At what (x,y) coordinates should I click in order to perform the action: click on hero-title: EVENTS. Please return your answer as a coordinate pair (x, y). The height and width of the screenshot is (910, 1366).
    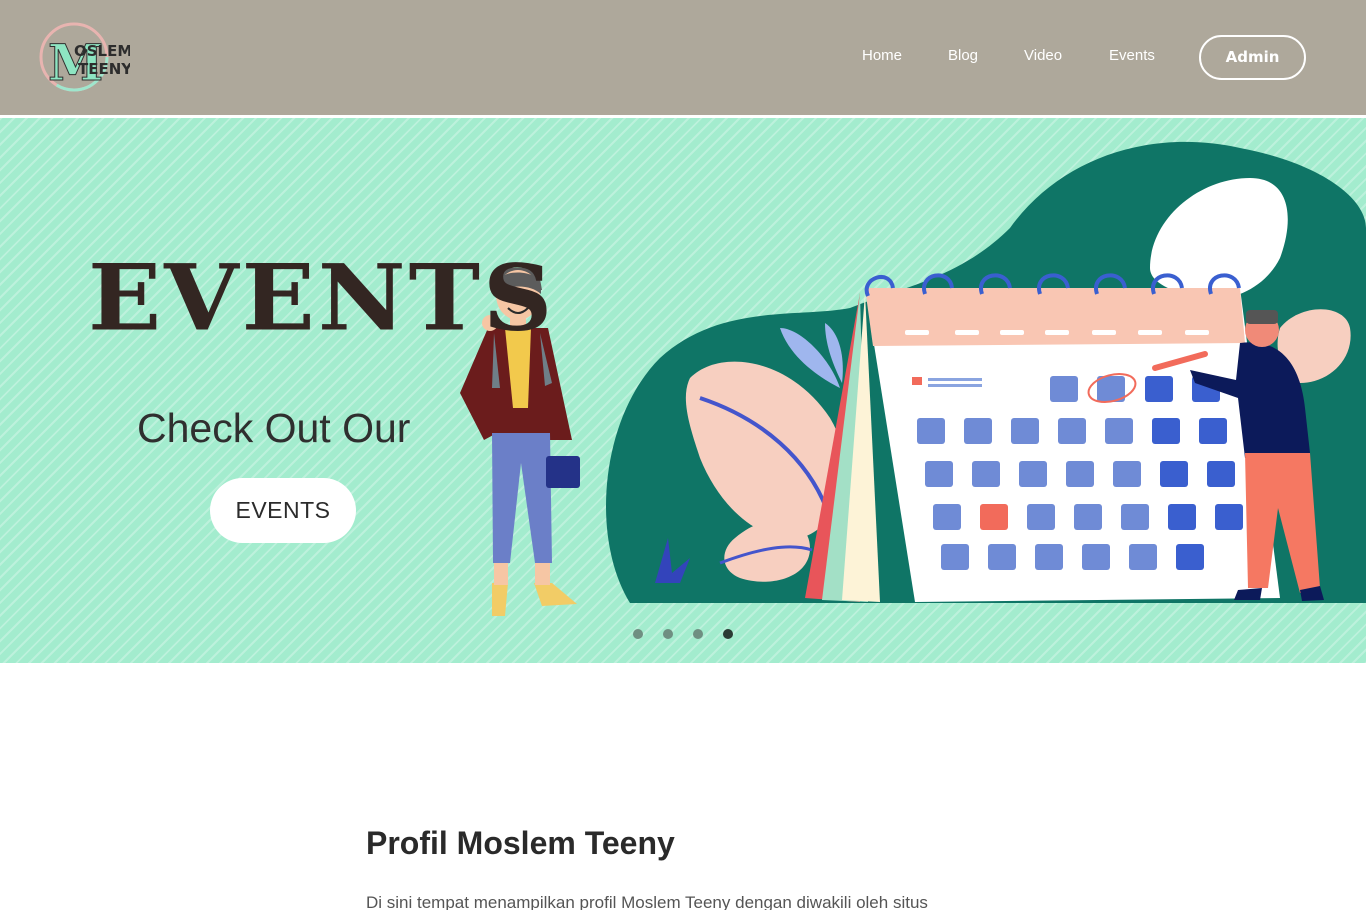
    Looking at the image, I should click on (322, 297).